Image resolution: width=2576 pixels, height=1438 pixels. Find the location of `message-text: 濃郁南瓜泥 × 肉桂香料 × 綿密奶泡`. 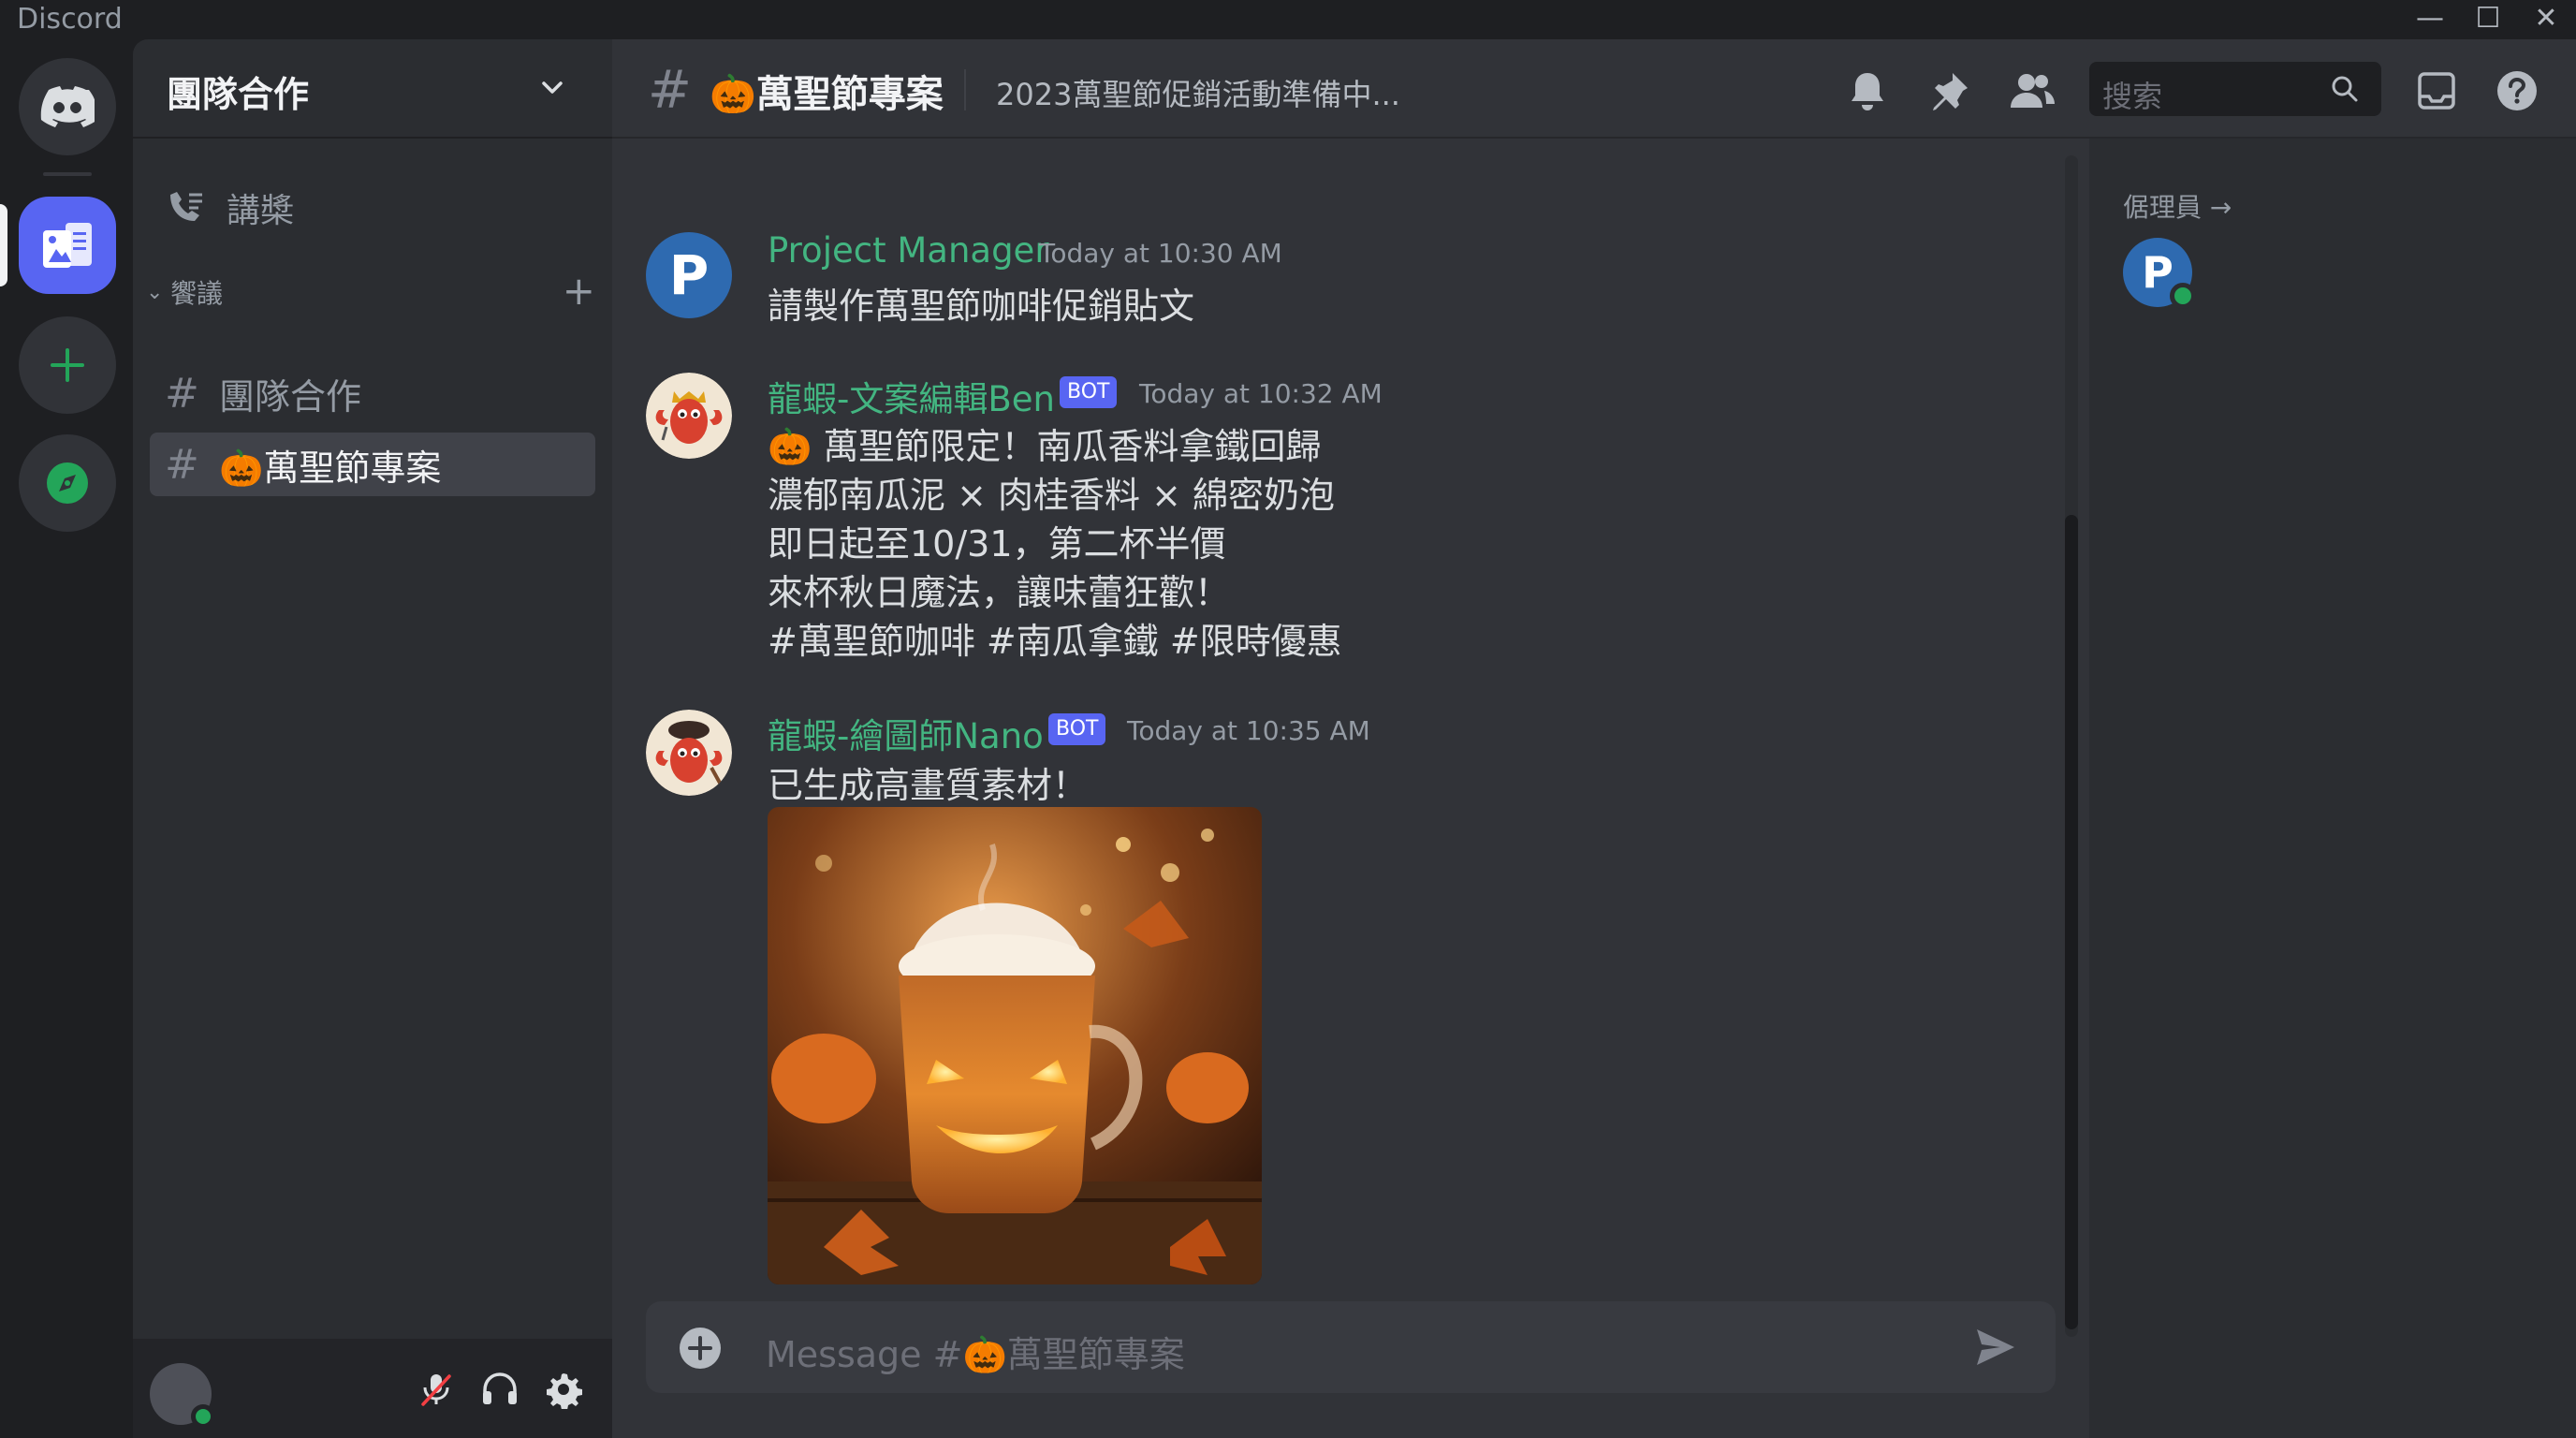

message-text: 濃郁南瓜泥 × 肉桂香料 × 綿密奶泡 is located at coordinates (1051, 495).